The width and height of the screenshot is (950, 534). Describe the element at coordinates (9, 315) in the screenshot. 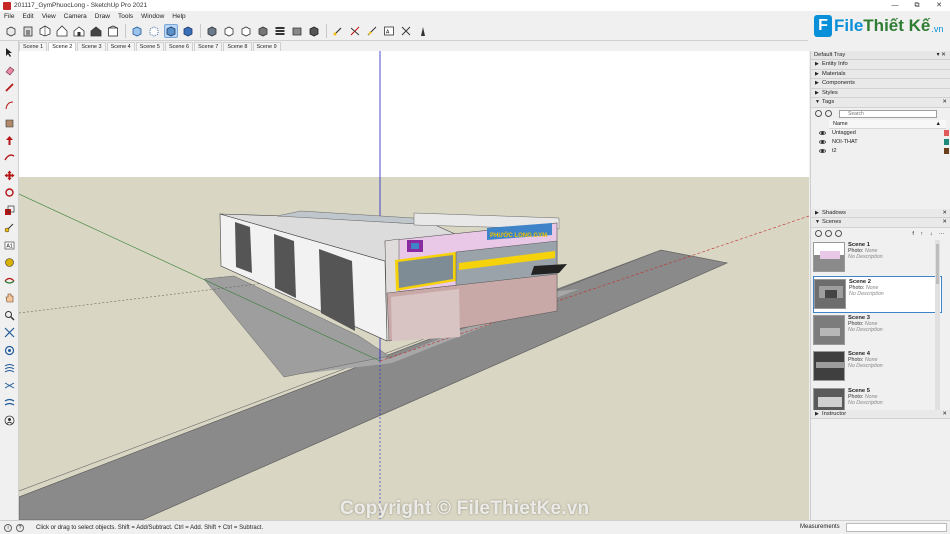

I see `zoom-tool` at that location.